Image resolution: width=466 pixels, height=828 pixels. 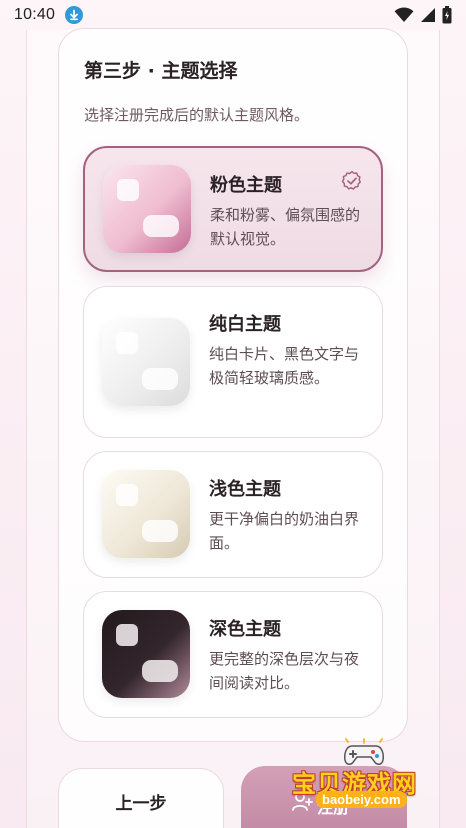 I want to click on theme-description: 更干净偏白的奶油白界面。, so click(x=284, y=531).